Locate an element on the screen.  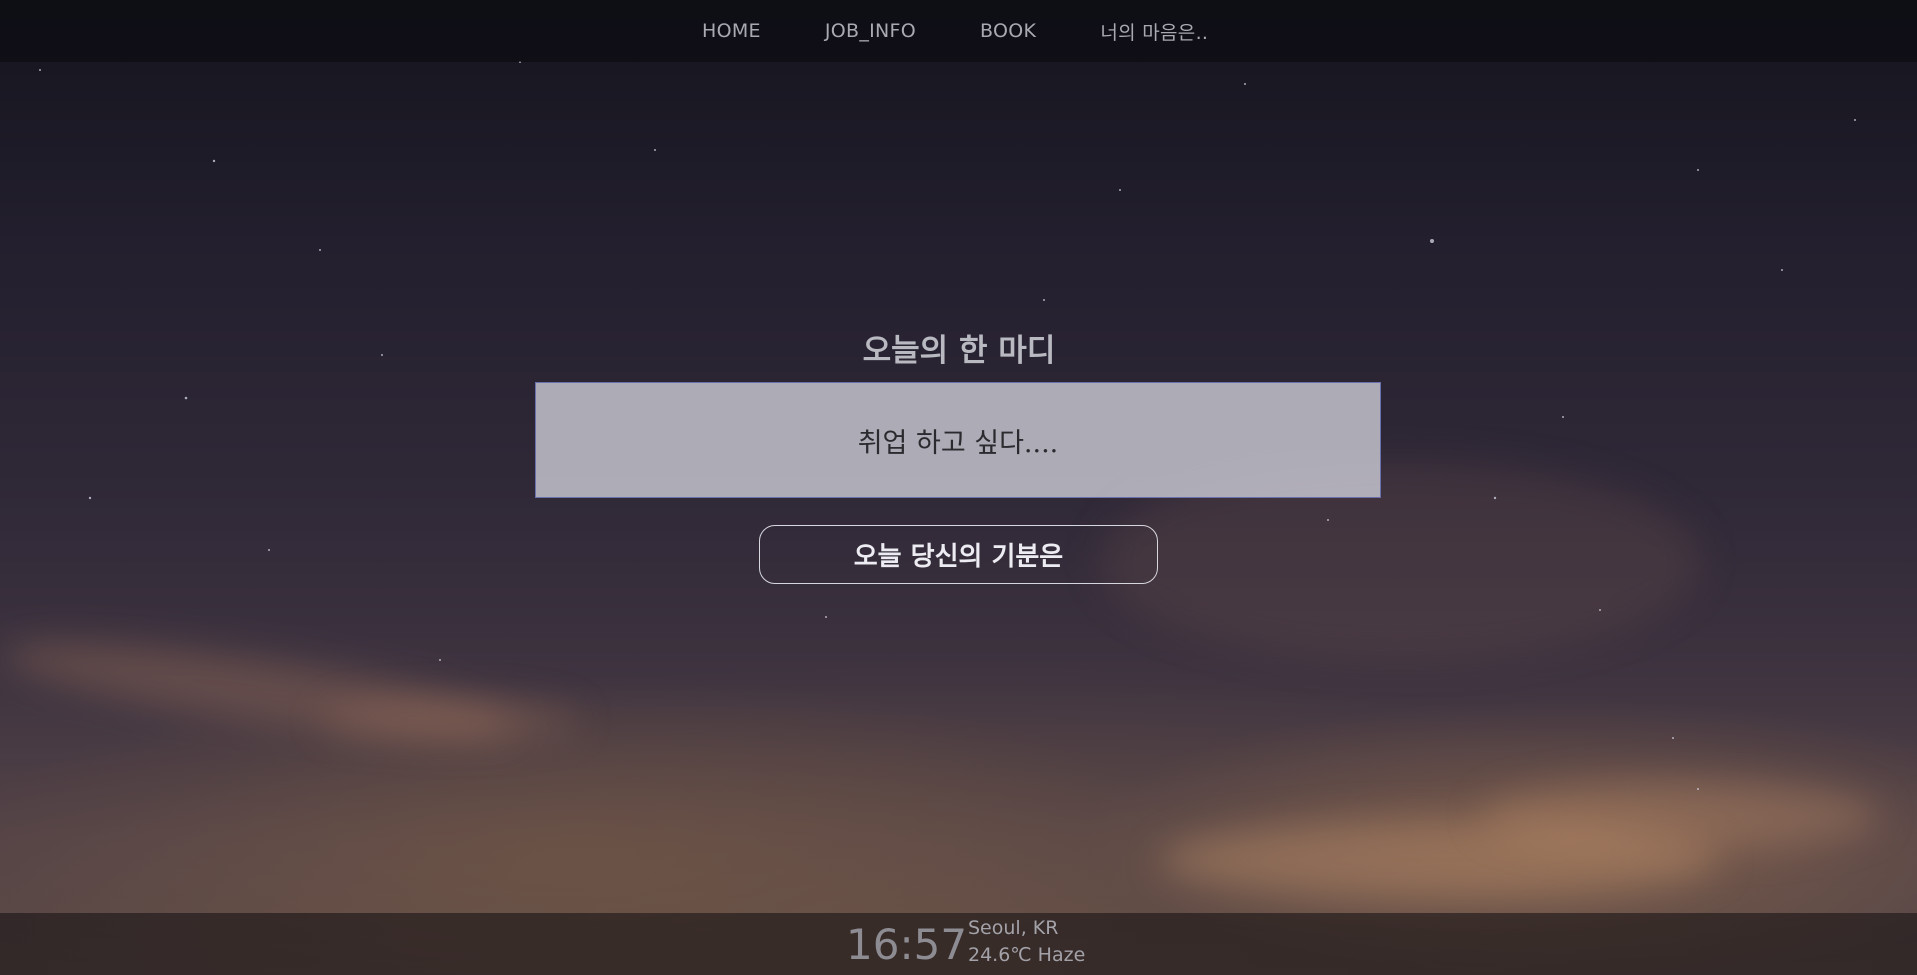
clock: 16:57 is located at coordinates (907, 944).